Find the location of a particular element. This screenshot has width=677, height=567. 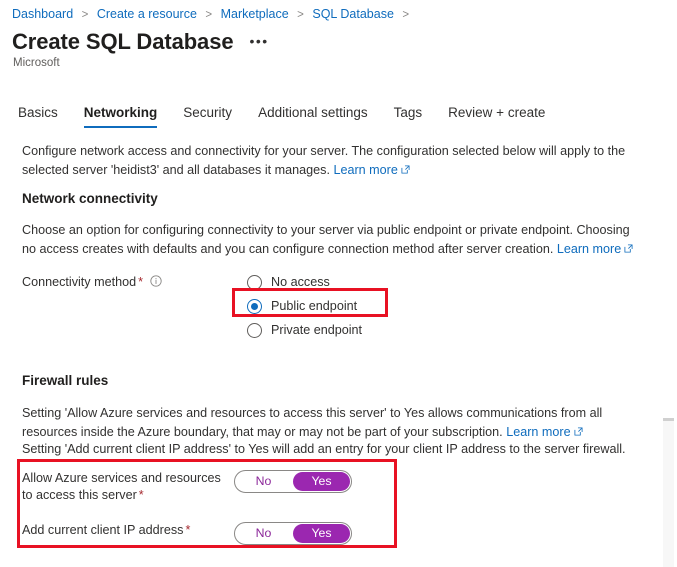

connectivity-method-label-text: Connectivity method is located at coordinates (79, 282).